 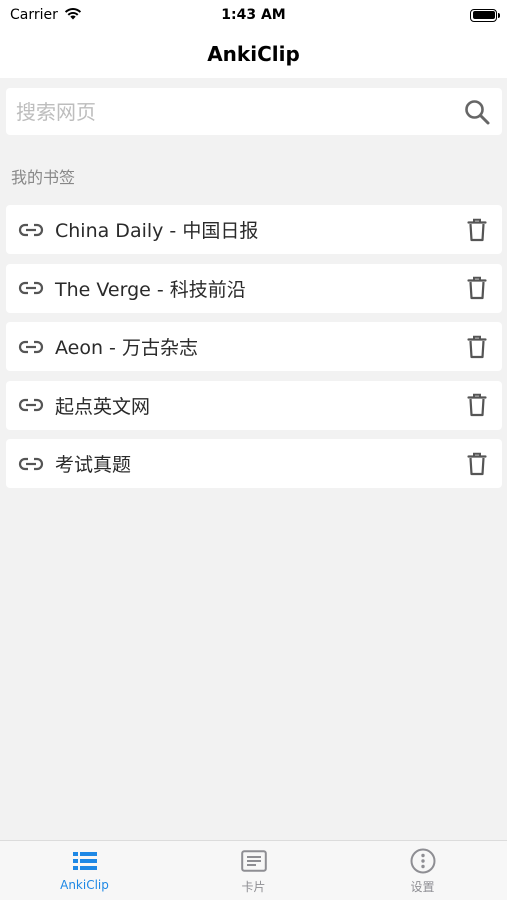 What do you see at coordinates (126, 348) in the screenshot?
I see `bookmark-label: Aeon - 万古杂志` at bounding box center [126, 348].